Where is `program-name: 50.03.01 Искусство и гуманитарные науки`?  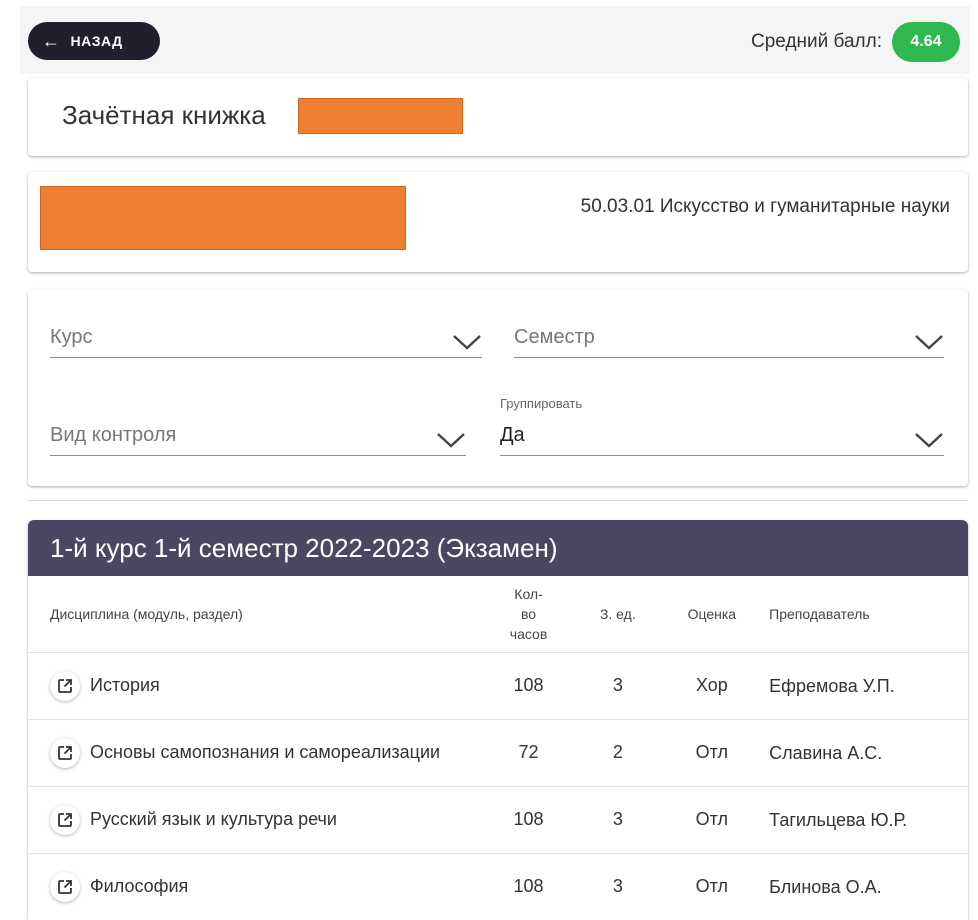
program-name: 50.03.01 Искусство и гуманитарные науки is located at coordinates (765, 206).